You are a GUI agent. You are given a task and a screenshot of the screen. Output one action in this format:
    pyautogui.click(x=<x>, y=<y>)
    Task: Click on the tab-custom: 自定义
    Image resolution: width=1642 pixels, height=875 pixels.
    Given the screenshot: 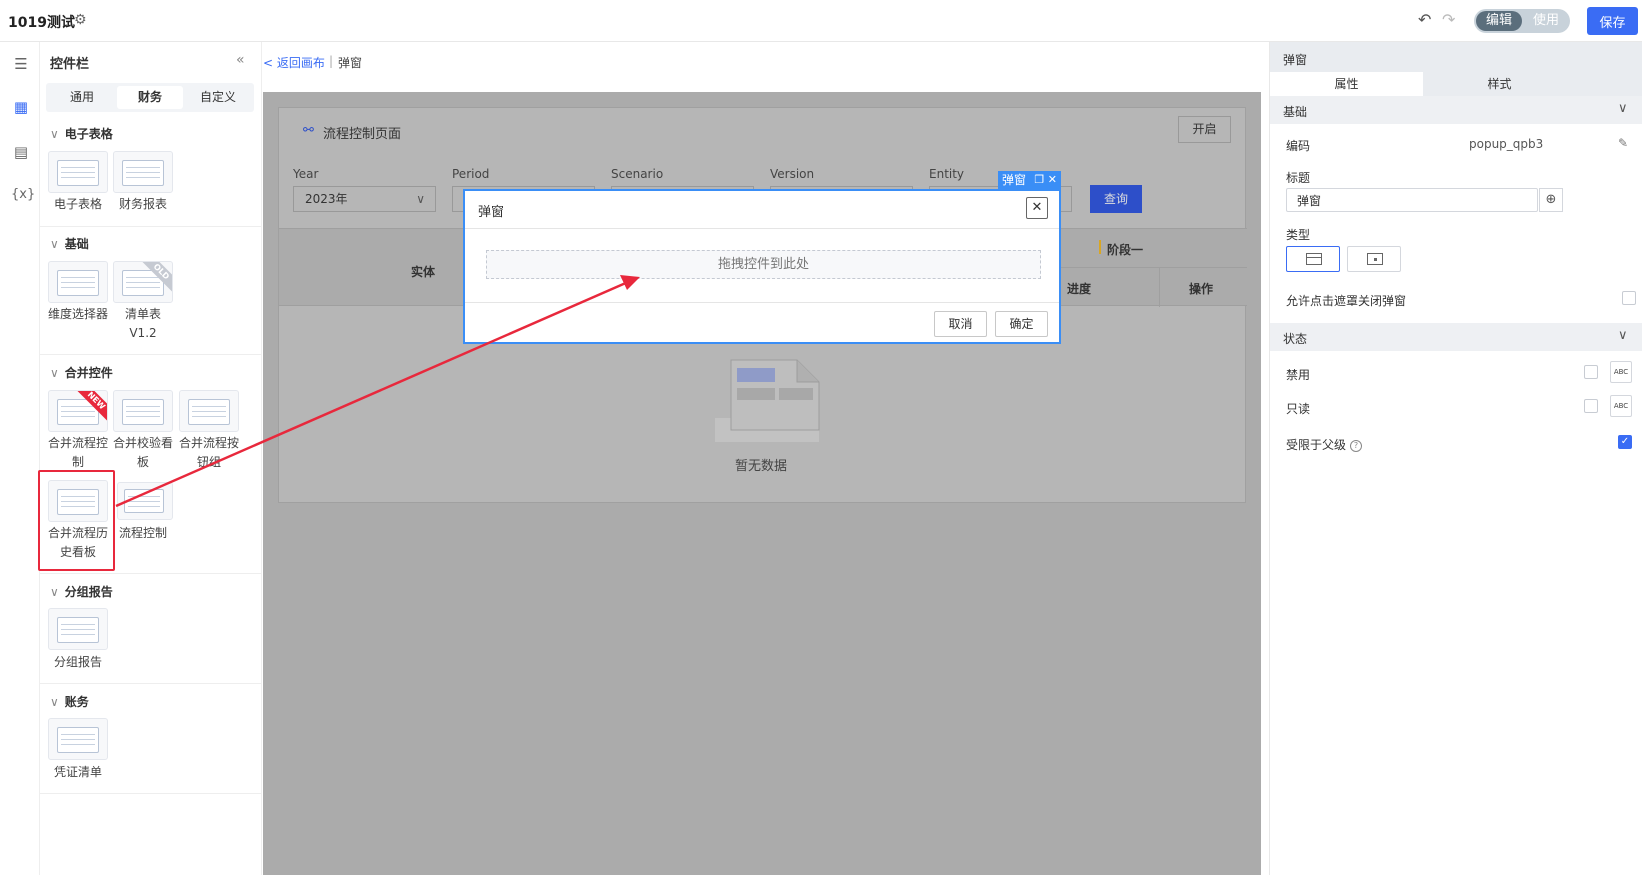 What is the action you would take?
    pyautogui.click(x=218, y=97)
    